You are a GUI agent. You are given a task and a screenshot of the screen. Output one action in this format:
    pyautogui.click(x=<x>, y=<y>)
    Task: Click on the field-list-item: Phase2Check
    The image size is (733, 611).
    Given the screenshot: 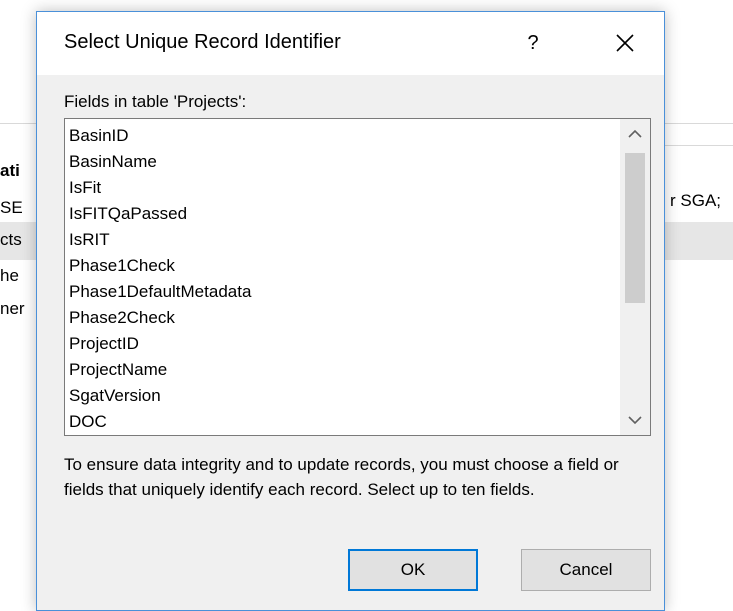 What is the action you would take?
    pyautogui.click(x=342, y=318)
    